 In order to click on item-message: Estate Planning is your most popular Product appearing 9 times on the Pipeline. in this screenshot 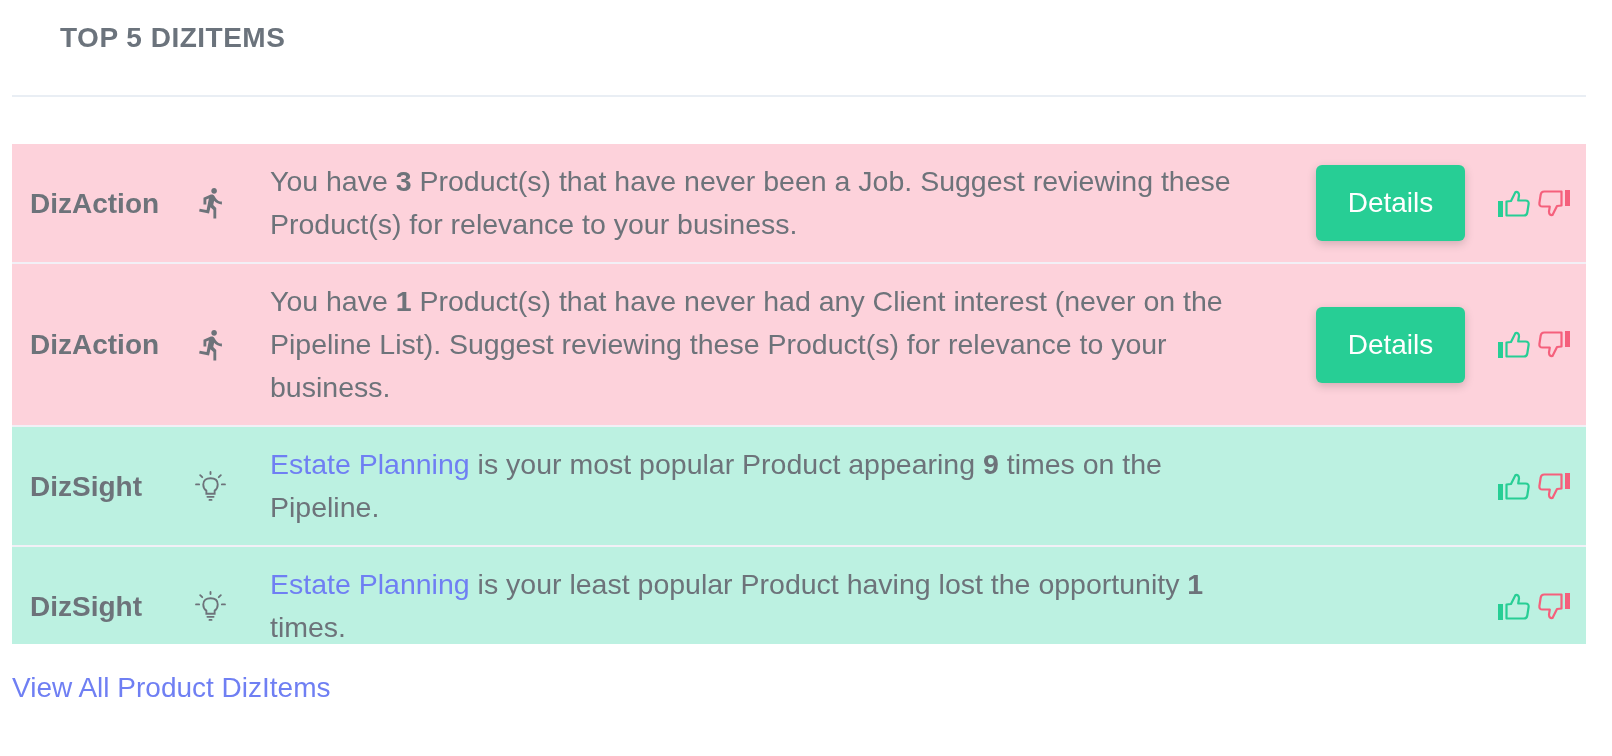, I will do `click(716, 486)`.